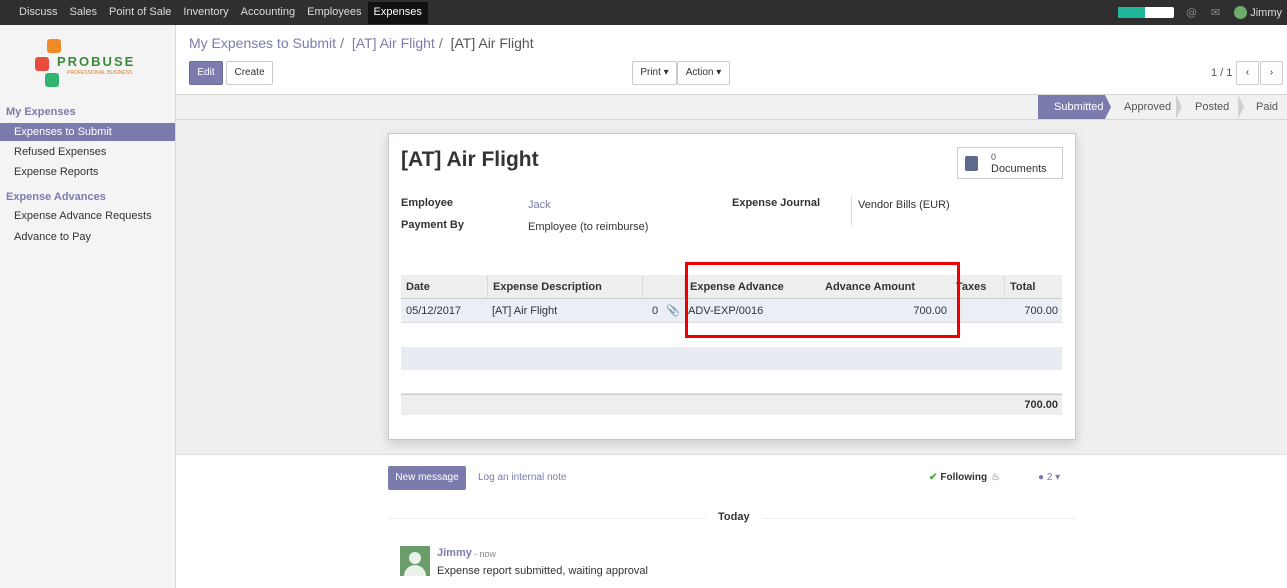 Image resolution: width=1287 pixels, height=588 pixels. What do you see at coordinates (1267, 107) in the screenshot?
I see `stage-label: Paid` at bounding box center [1267, 107].